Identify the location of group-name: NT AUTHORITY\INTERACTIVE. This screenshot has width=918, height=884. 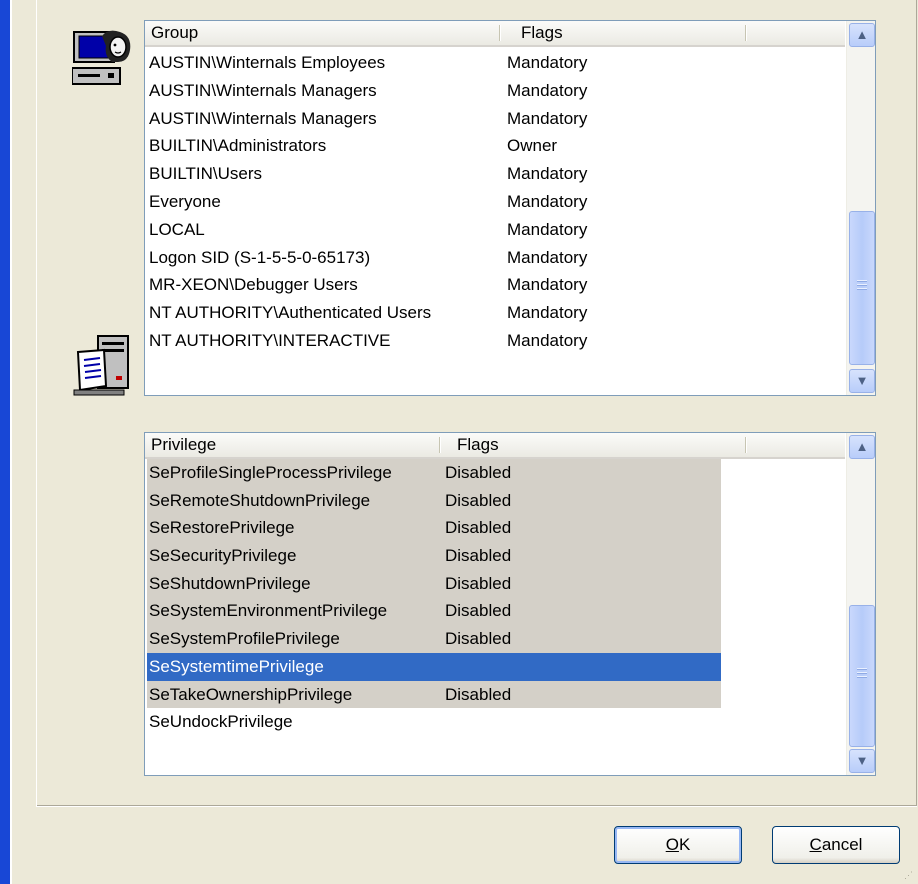
(270, 340).